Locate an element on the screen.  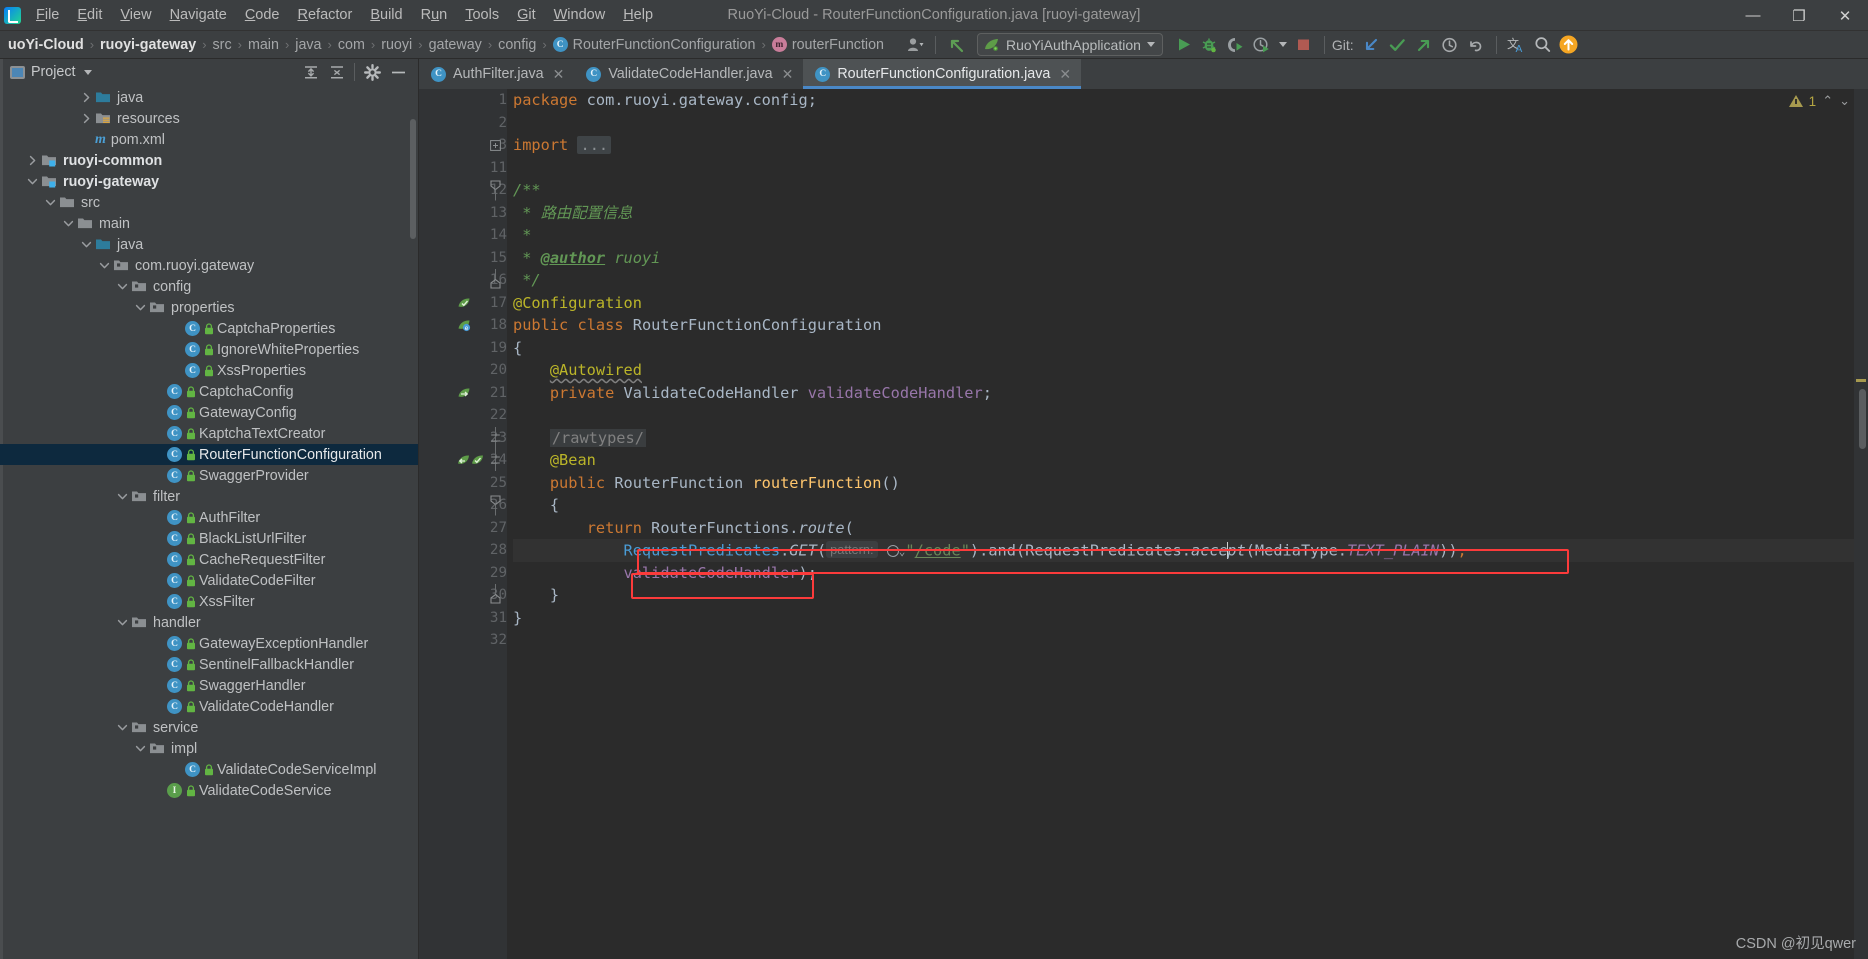
project-tree-scrollbar is located at coordinates (413, 179).